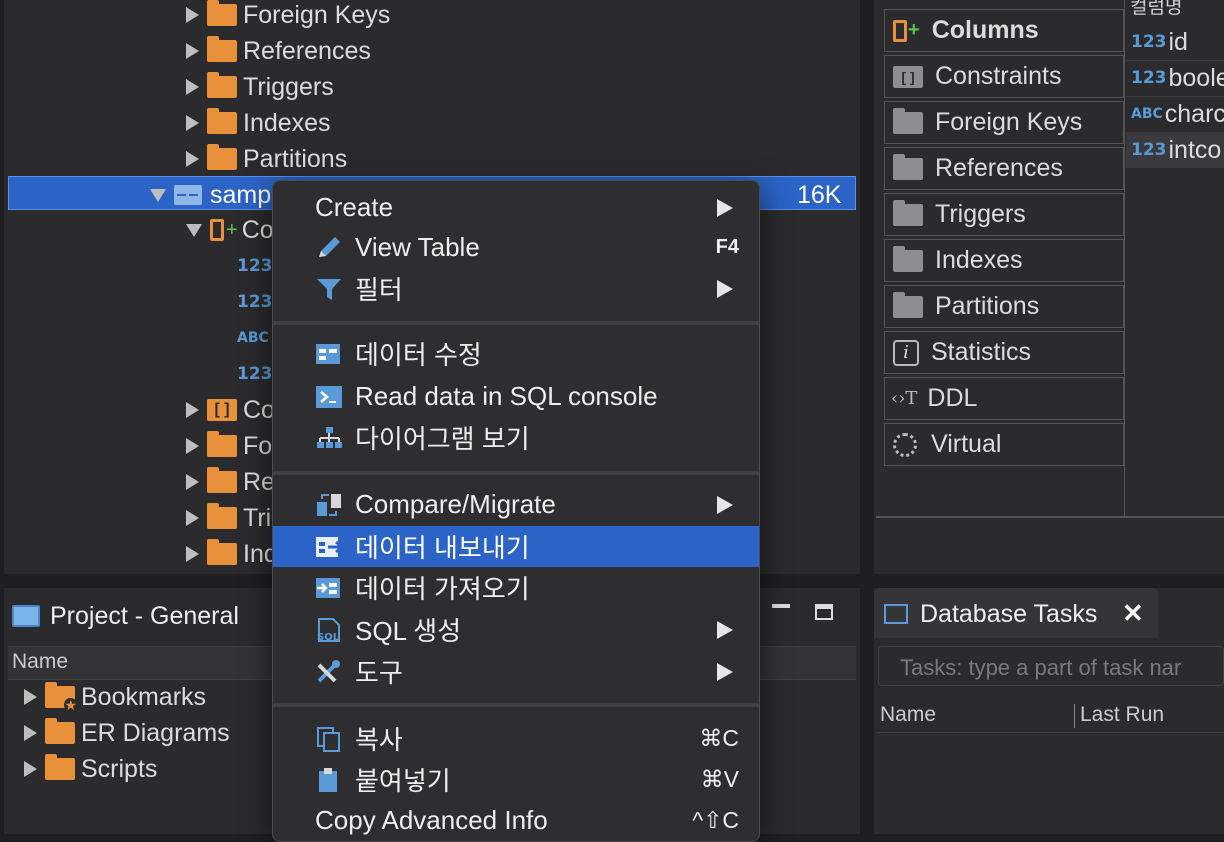 This screenshot has width=1224, height=842. What do you see at coordinates (1004, 214) in the screenshot?
I see `tab-triggers: Triggers` at bounding box center [1004, 214].